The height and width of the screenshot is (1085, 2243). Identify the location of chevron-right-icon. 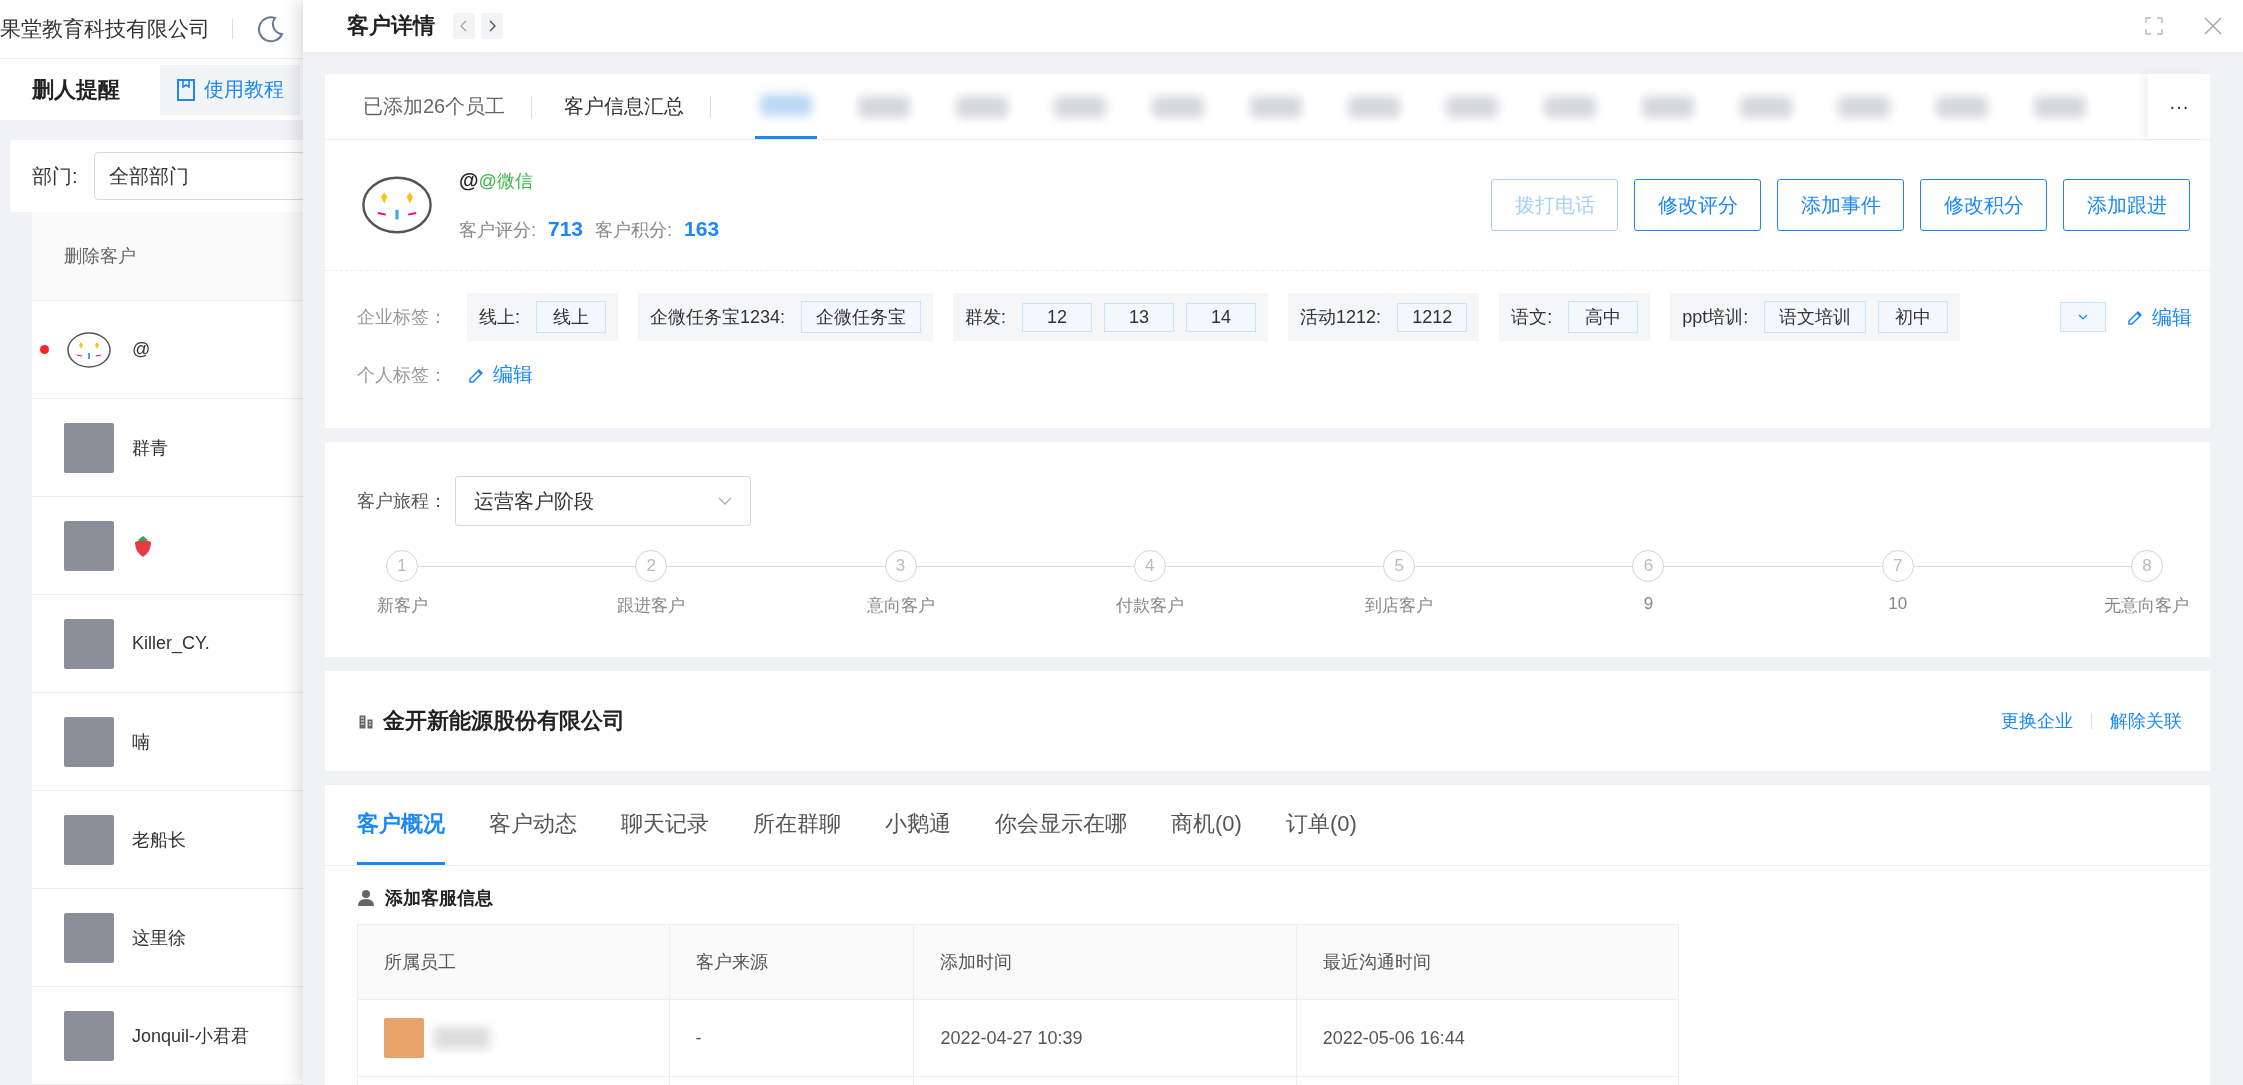
(492, 26).